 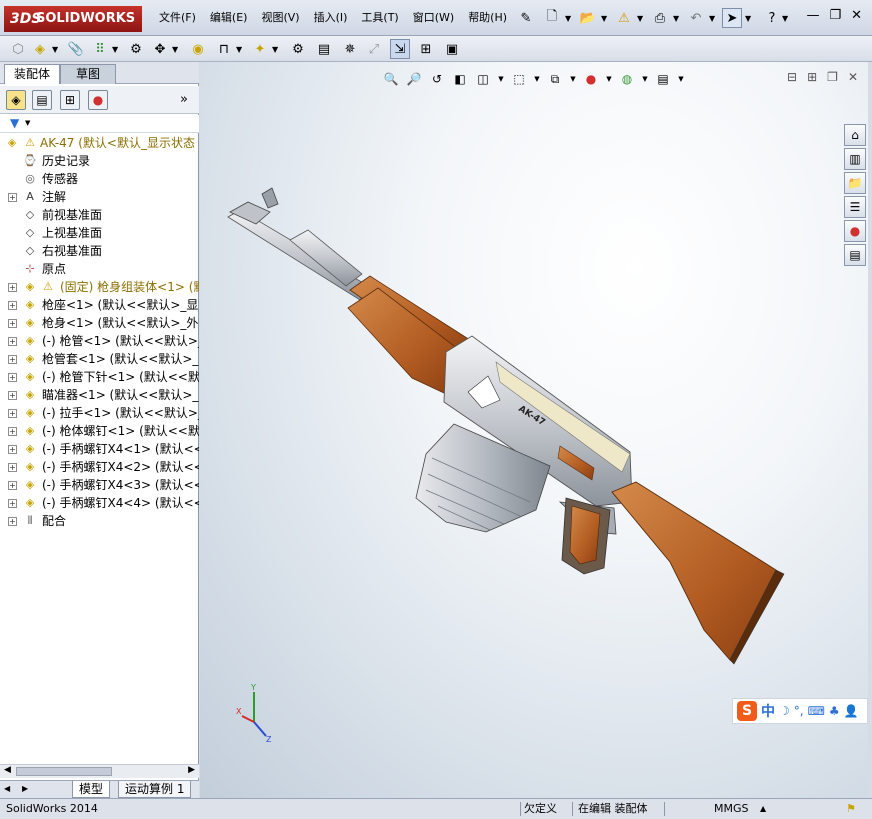 What do you see at coordinates (99, 305) in the screenshot?
I see `tree-item: + ◈ 枪座<1> (默认<<默认>_显示` at bounding box center [99, 305].